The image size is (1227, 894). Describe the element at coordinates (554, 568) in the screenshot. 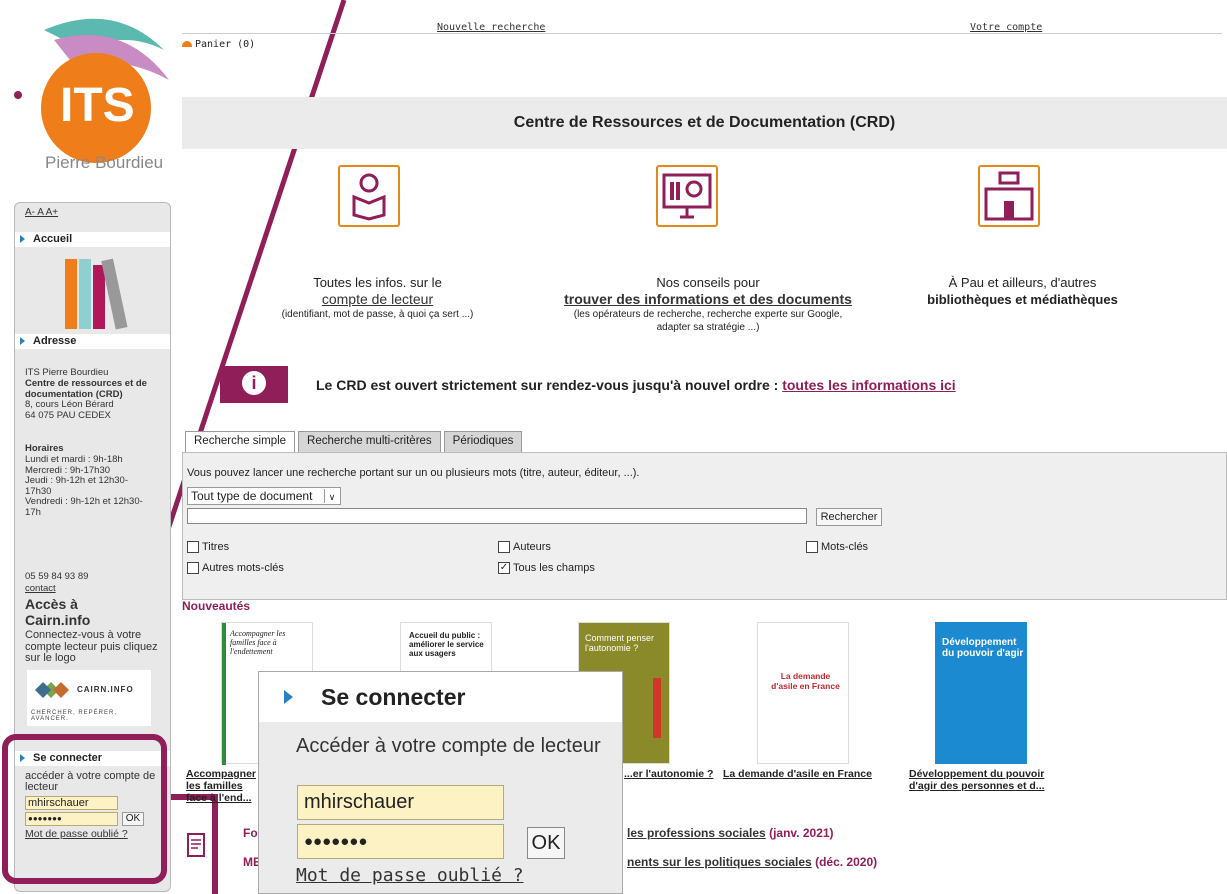

I see `check-all-fields-label: Tous les champs` at that location.